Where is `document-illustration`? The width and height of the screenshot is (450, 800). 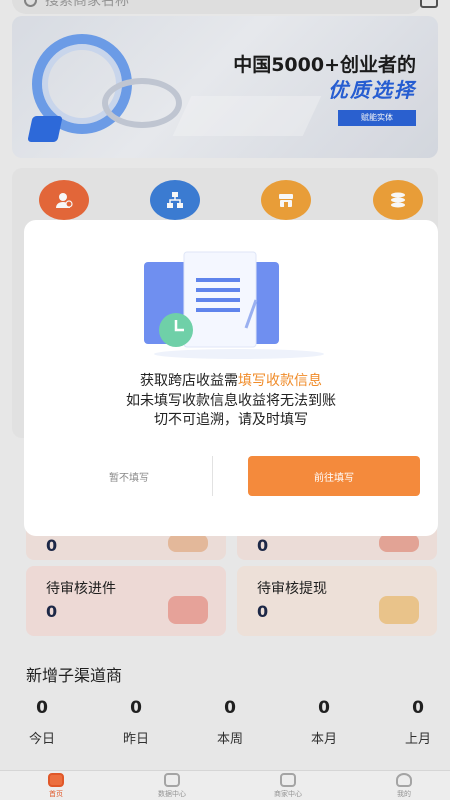 document-illustration is located at coordinates (234, 305).